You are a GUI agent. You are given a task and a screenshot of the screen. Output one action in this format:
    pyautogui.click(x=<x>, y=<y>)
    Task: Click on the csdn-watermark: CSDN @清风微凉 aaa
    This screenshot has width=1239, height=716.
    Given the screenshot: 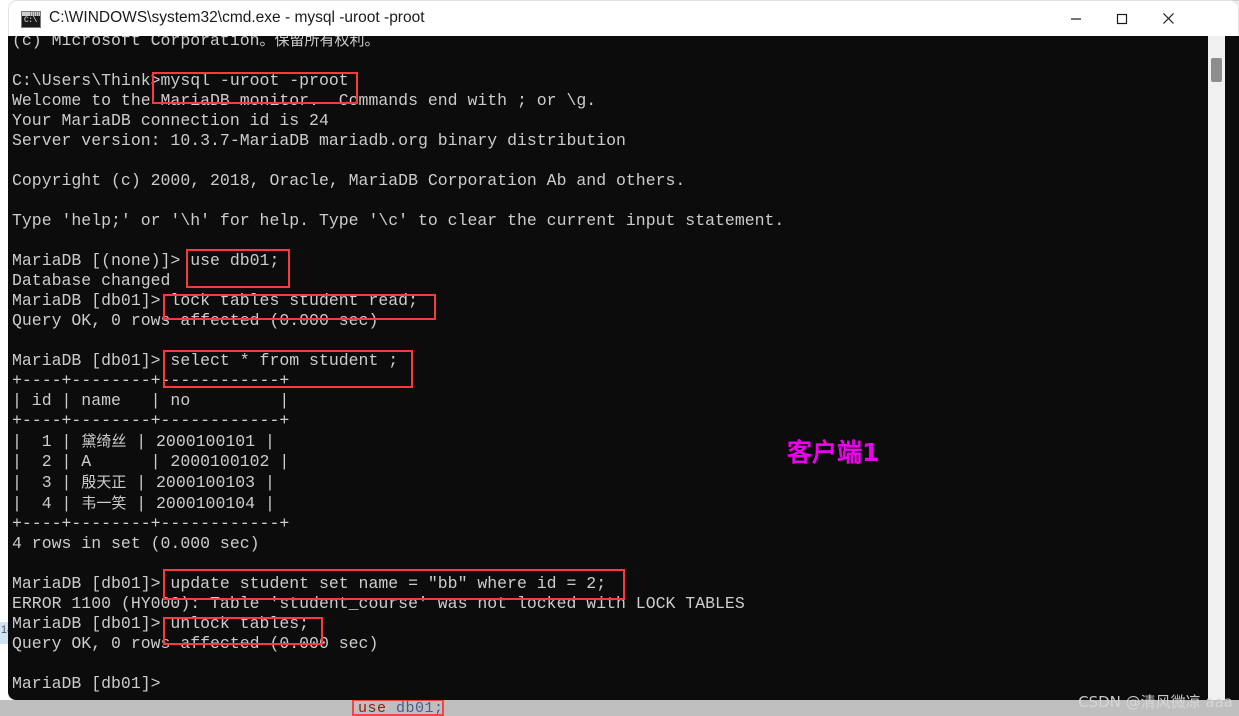 What is the action you would take?
    pyautogui.click(x=1155, y=702)
    